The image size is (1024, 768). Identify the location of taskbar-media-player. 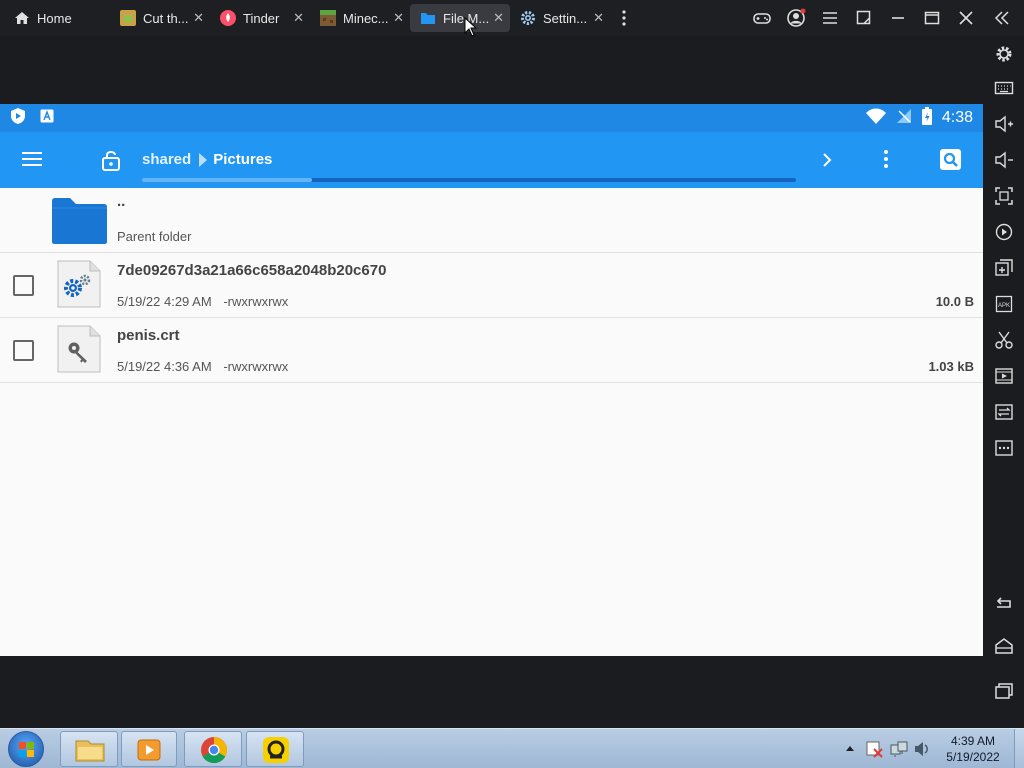
(149, 749).